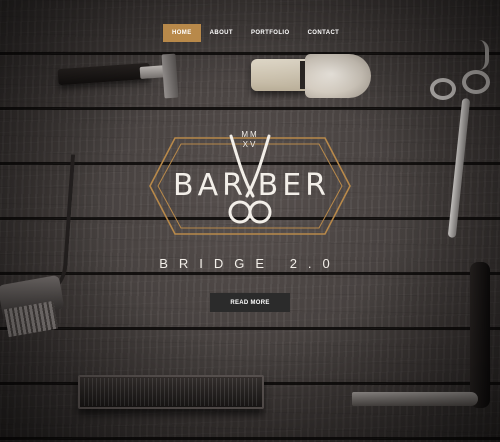 This screenshot has height=442, width=500. Describe the element at coordinates (250, 134) in the screenshot. I see `logo-year-top: MM` at that location.